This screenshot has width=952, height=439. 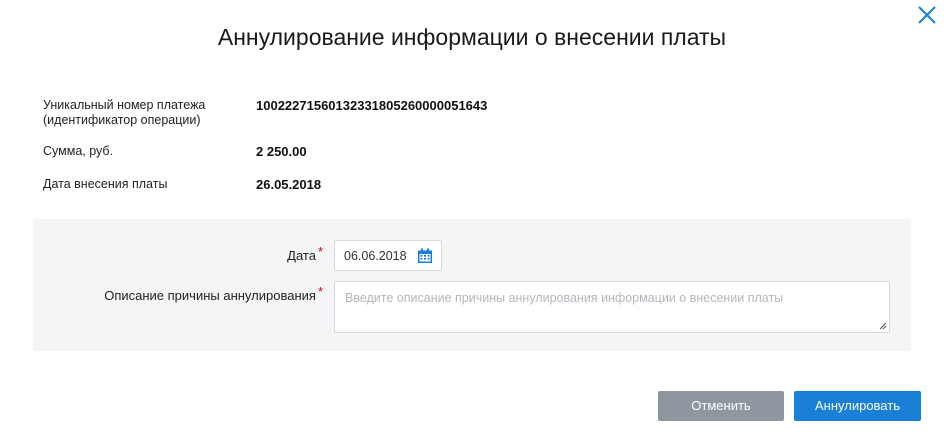 What do you see at coordinates (301, 255) in the screenshot?
I see `date-label-text: Дата` at bounding box center [301, 255].